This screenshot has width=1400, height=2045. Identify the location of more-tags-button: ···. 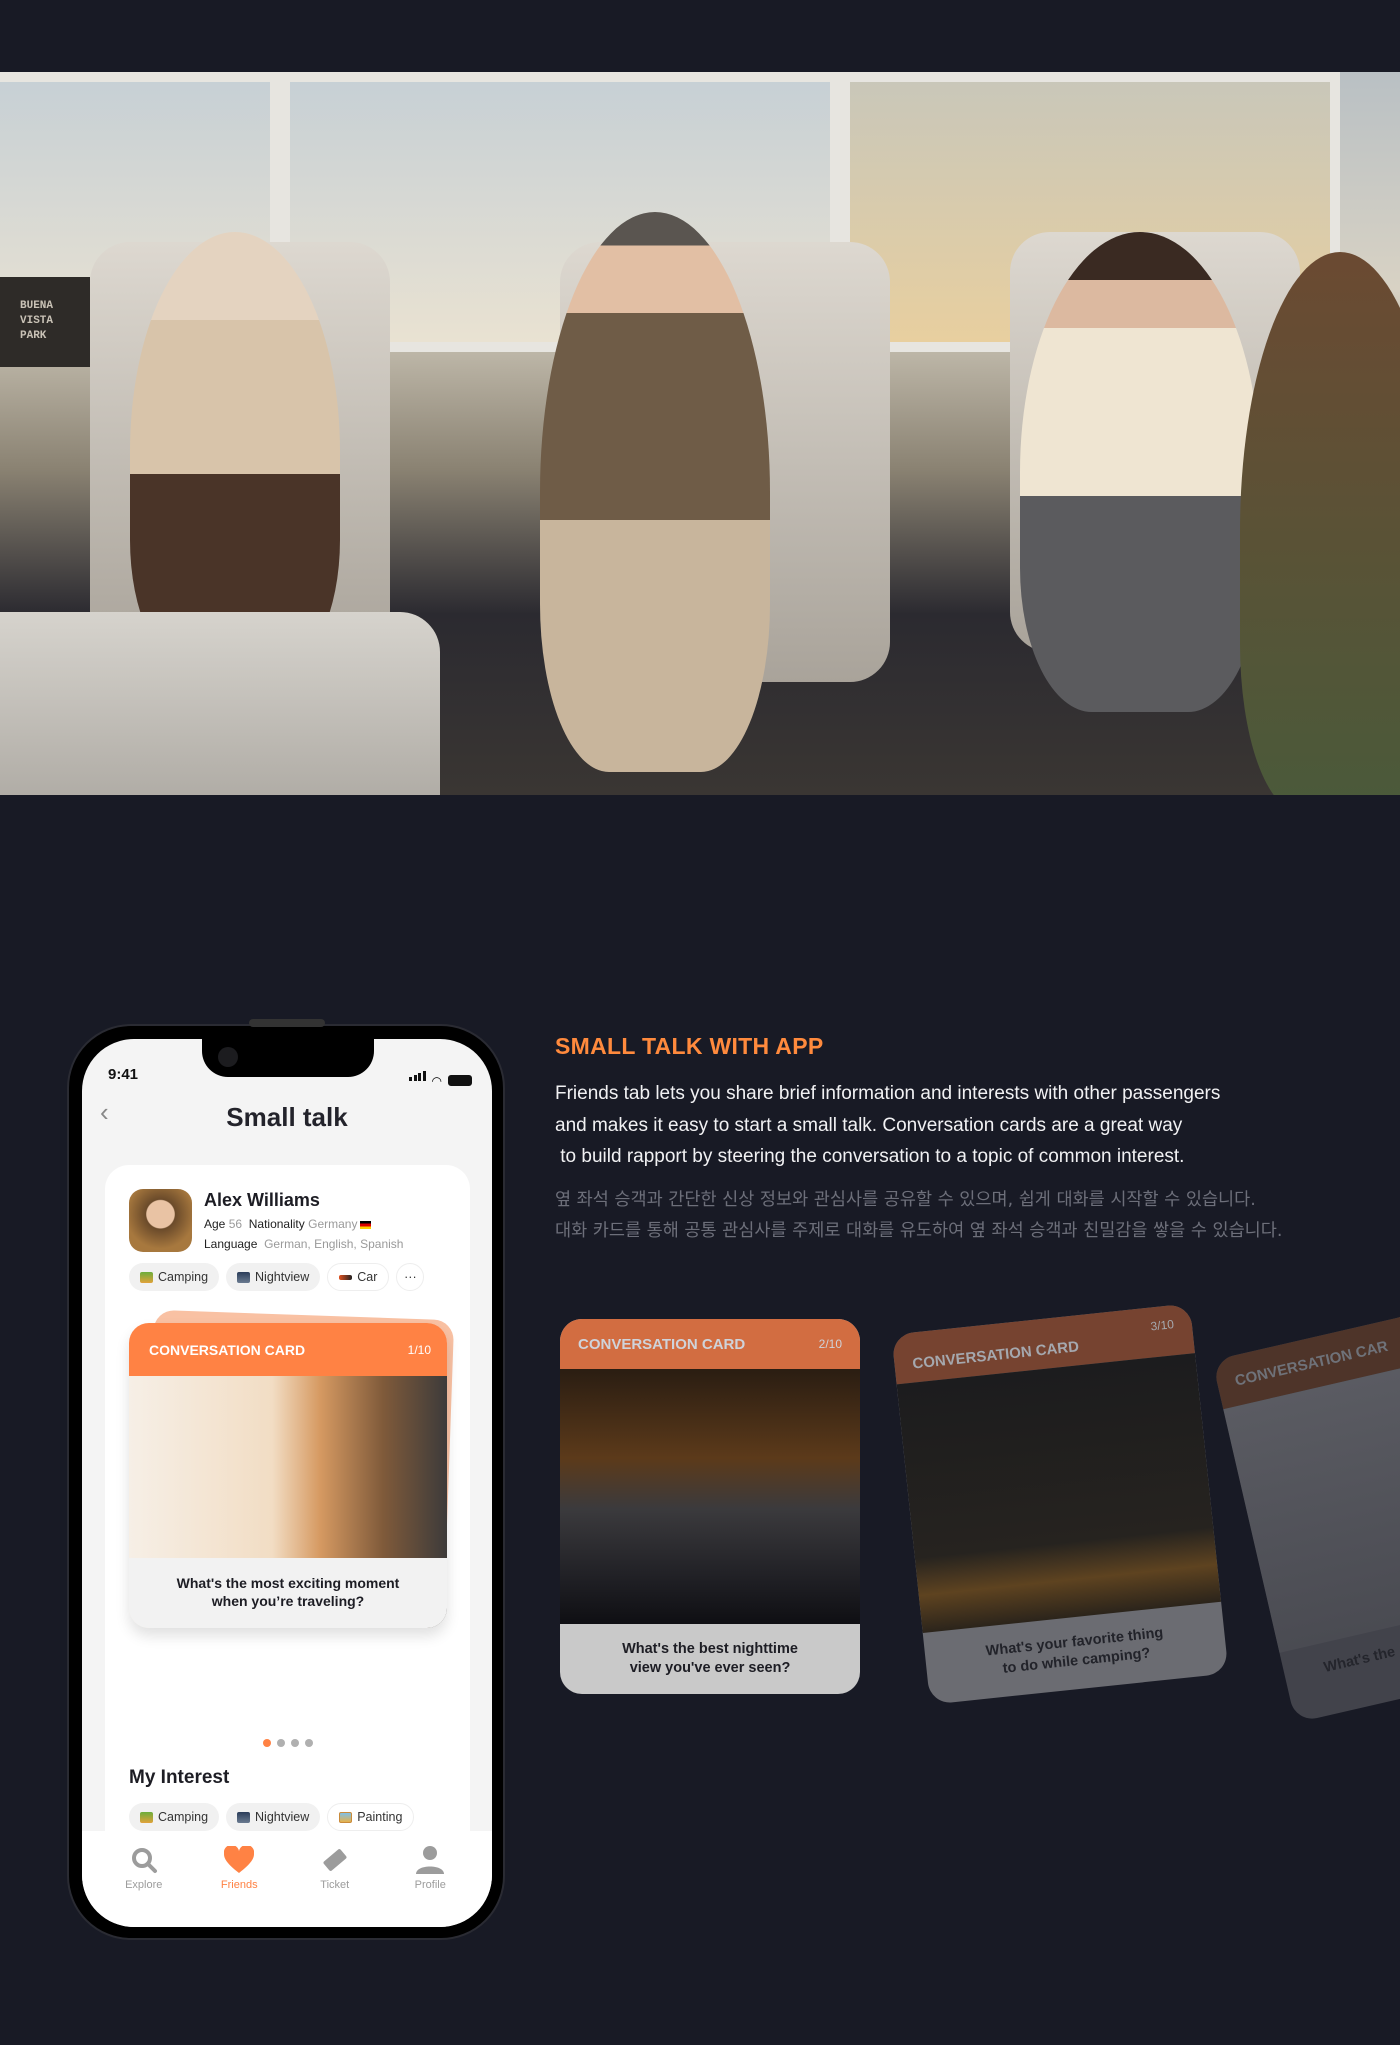
(410, 1277).